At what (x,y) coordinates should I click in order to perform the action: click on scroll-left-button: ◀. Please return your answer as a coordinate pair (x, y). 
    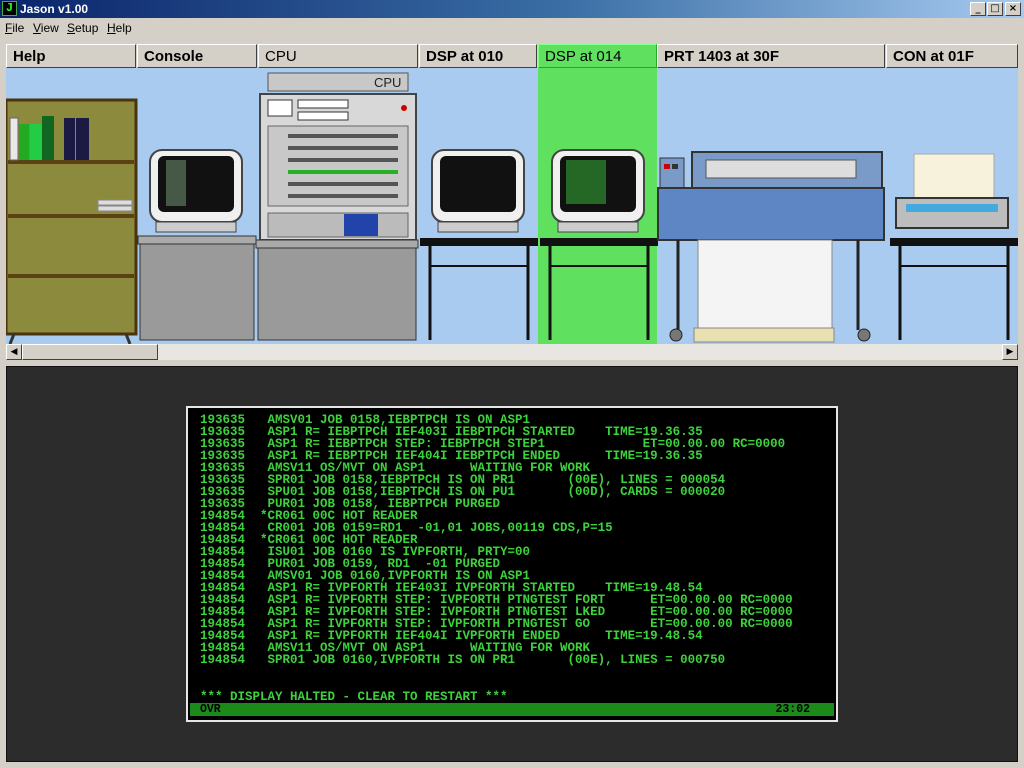
    Looking at the image, I should click on (14, 352).